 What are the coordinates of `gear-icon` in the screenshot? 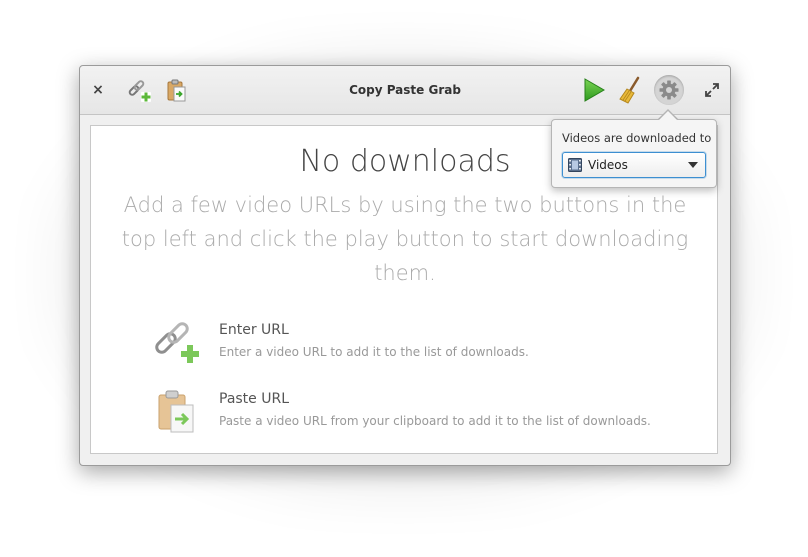 It's located at (669, 90).